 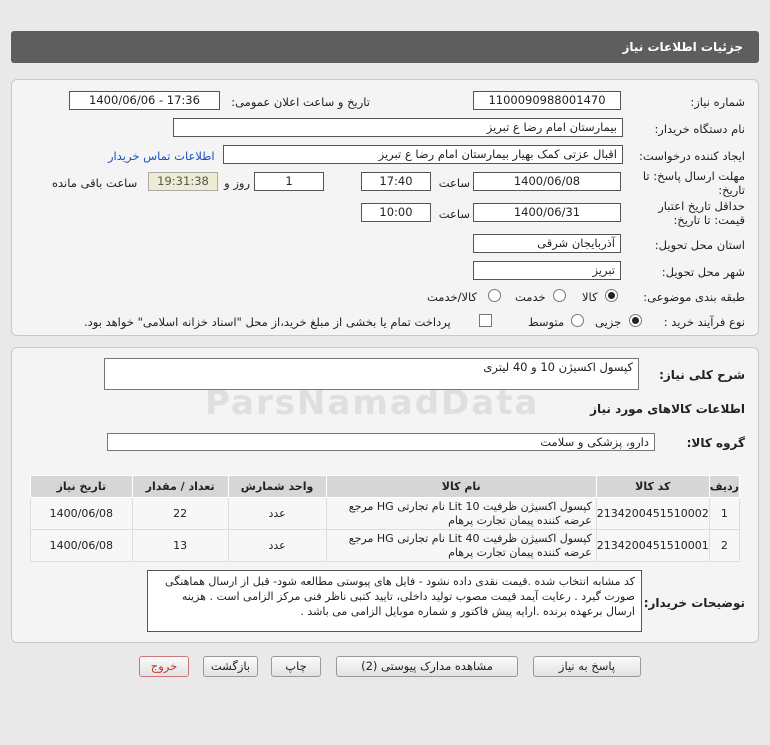 What do you see at coordinates (183, 181) in the screenshot?
I see `remaining-time-field: 19:31:38` at bounding box center [183, 181].